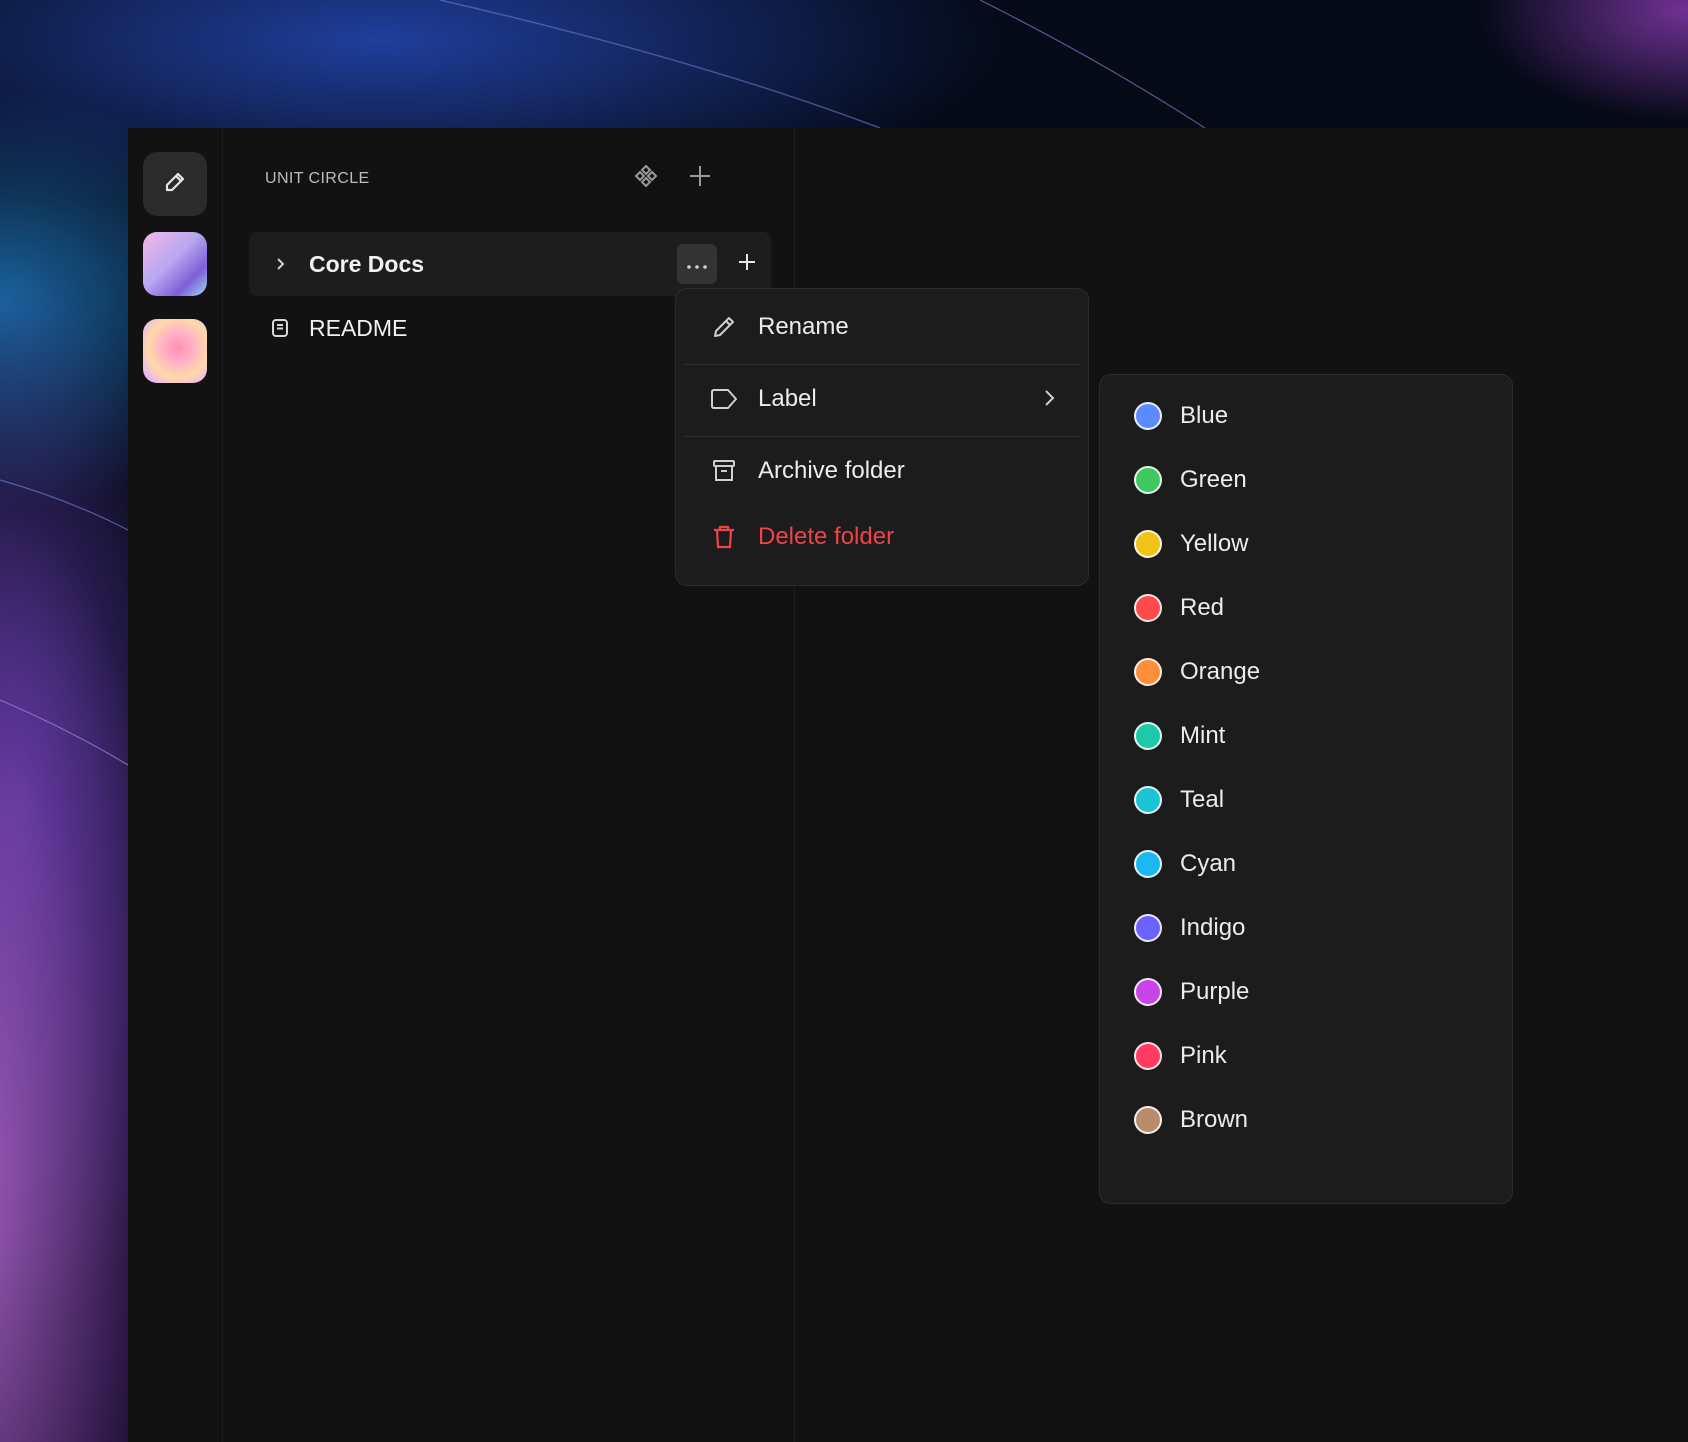 The height and width of the screenshot is (1442, 1688). What do you see at coordinates (882, 471) in the screenshot?
I see `menu-item-archive-folder: Archive folder` at bounding box center [882, 471].